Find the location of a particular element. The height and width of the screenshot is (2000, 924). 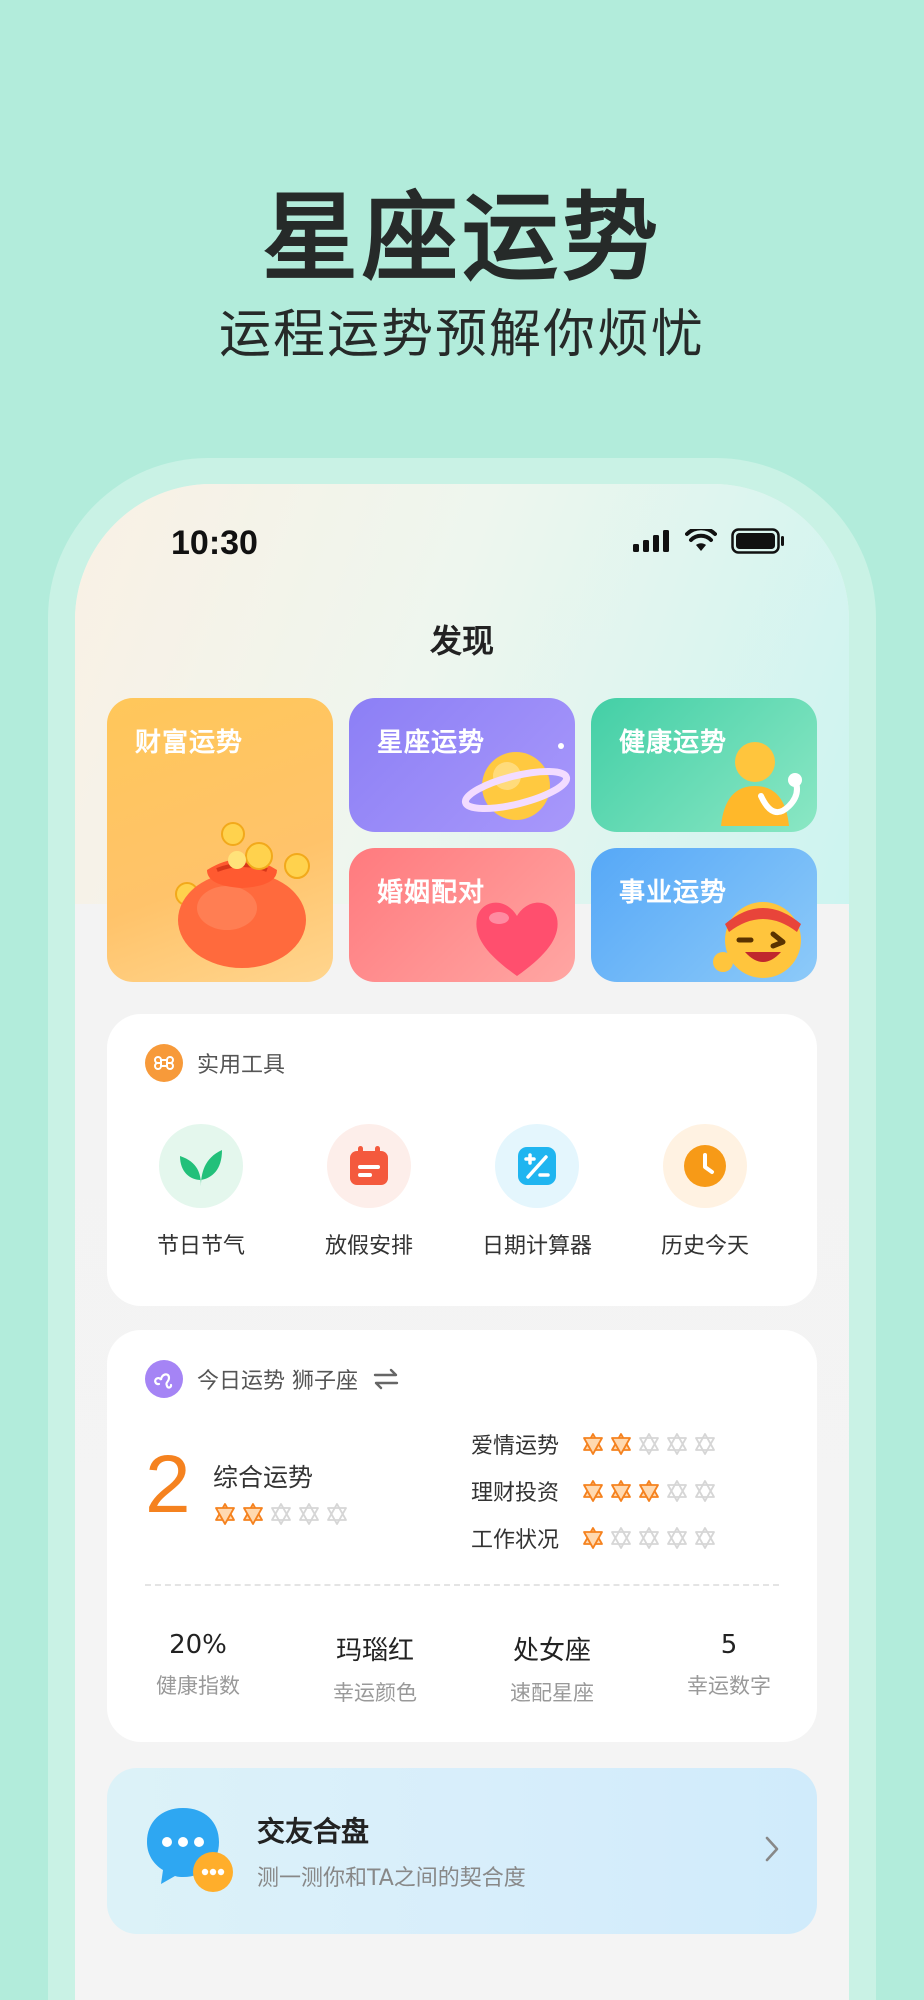

health-fortune-card: 健康运势 is located at coordinates (704, 765).